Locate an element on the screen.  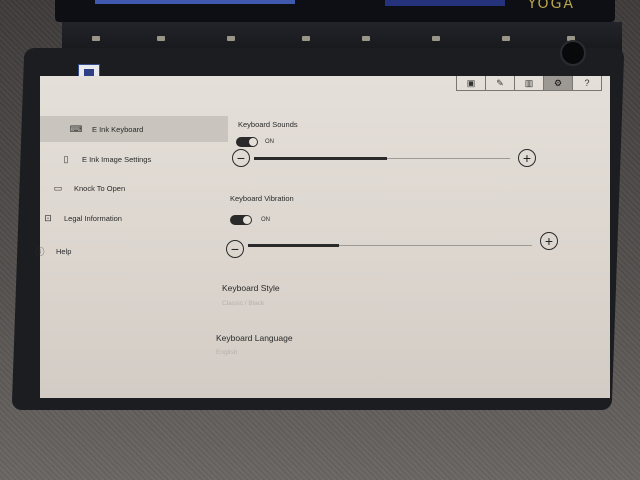
top-lid: YOGA is located at coordinates (335, 11).